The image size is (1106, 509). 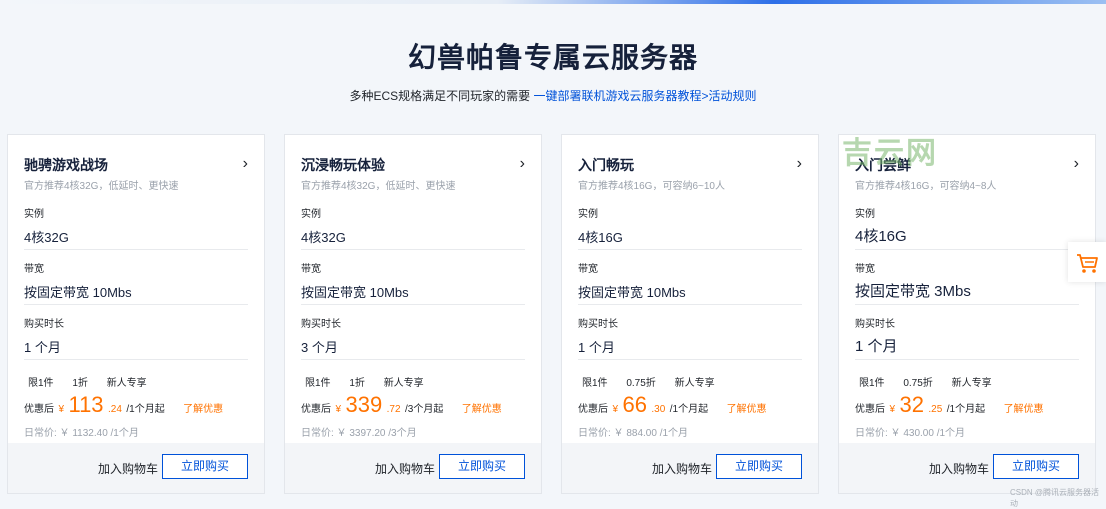 What do you see at coordinates (440, 96) in the screenshot?
I see `subtitle-text: 多种ECS规格满足不同玩家的需要` at bounding box center [440, 96].